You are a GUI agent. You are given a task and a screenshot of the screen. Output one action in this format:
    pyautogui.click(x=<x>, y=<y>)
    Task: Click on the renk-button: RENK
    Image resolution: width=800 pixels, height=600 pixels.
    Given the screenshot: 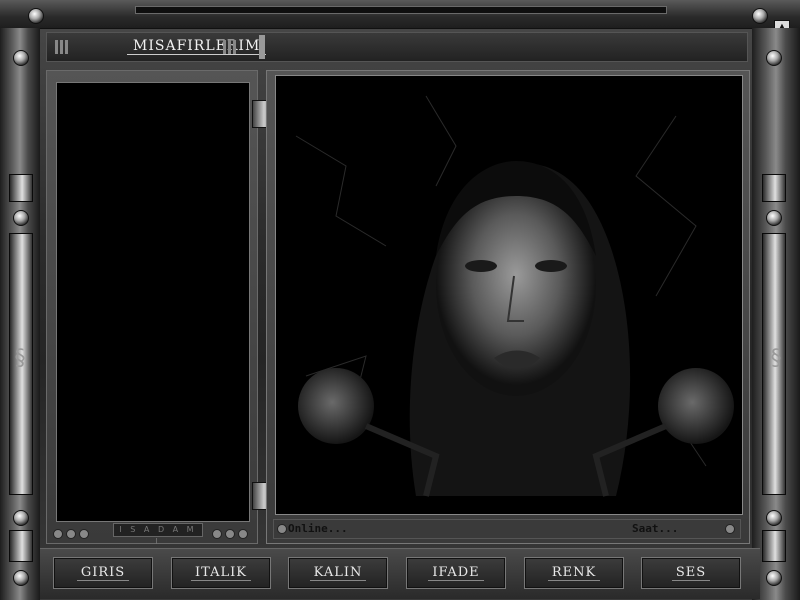 What is the action you would take?
    pyautogui.click(x=574, y=573)
    